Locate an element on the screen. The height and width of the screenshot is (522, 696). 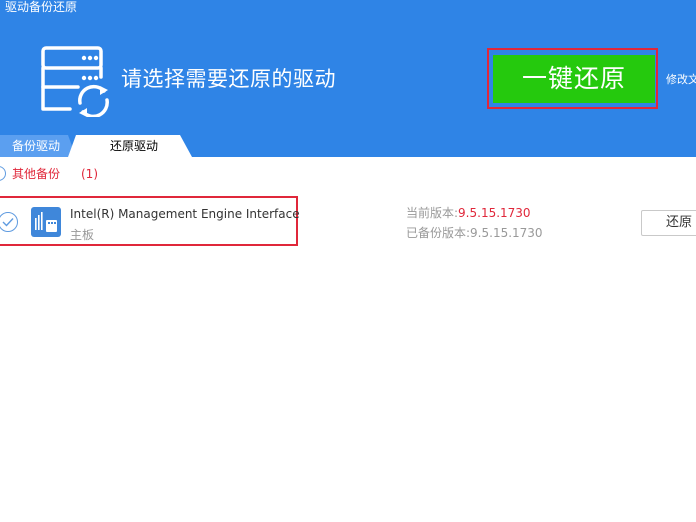
current-version: 当前版本:9.5.15.1730 is located at coordinates (468, 213).